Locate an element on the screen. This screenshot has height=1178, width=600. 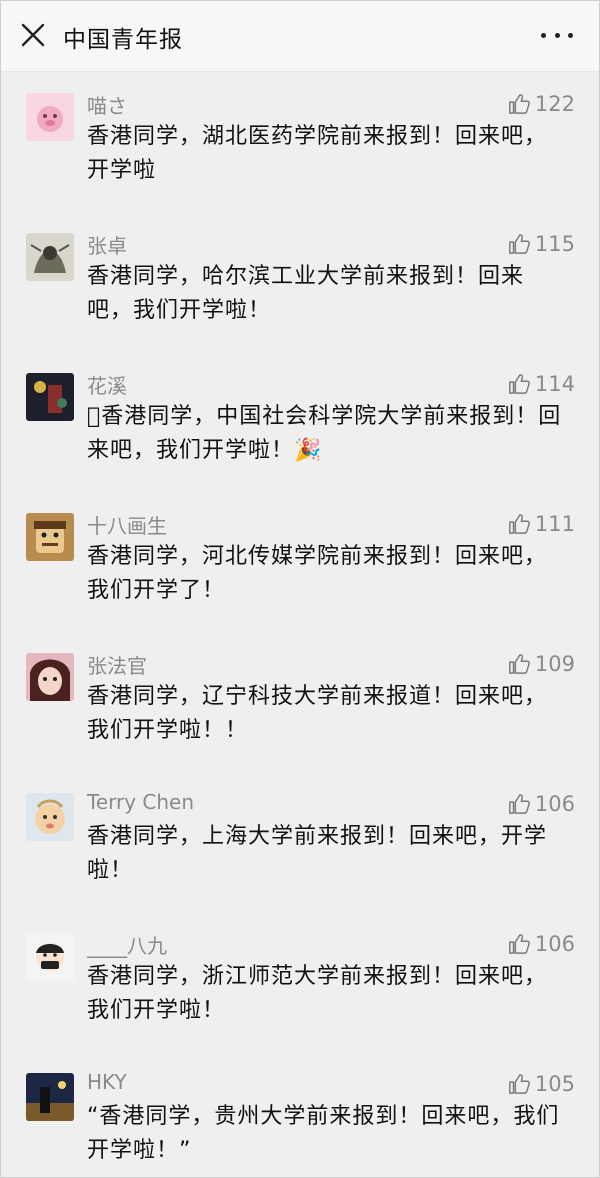
comment-item: ____八九 106 香港同学，浙江师范大学前来报到！回来吧，我们开学啦！ is located at coordinates (300, 982).